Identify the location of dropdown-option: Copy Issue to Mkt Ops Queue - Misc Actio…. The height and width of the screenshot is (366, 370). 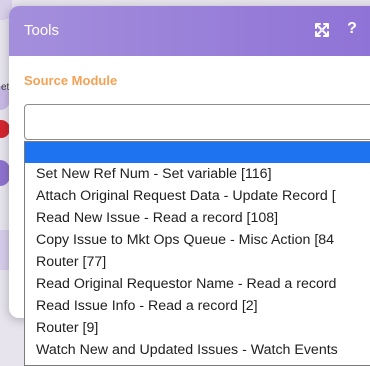
(197, 240).